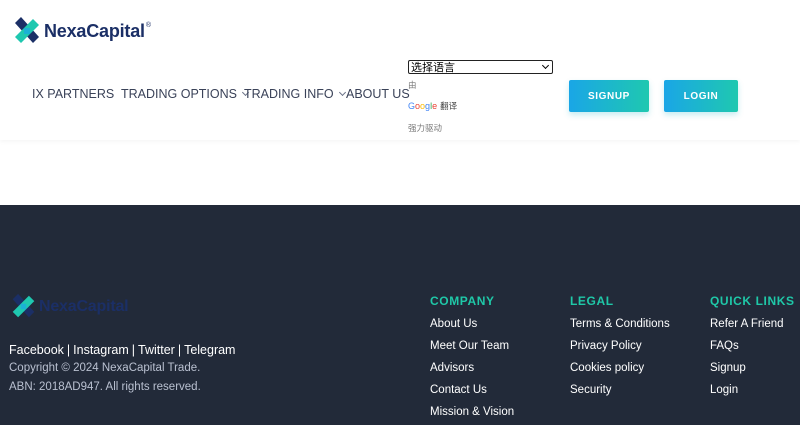 The width and height of the screenshot is (800, 427). What do you see at coordinates (480, 97) in the screenshot?
I see `google-translate-widget: 选择语言 由 Google 翻译 强力驱动` at bounding box center [480, 97].